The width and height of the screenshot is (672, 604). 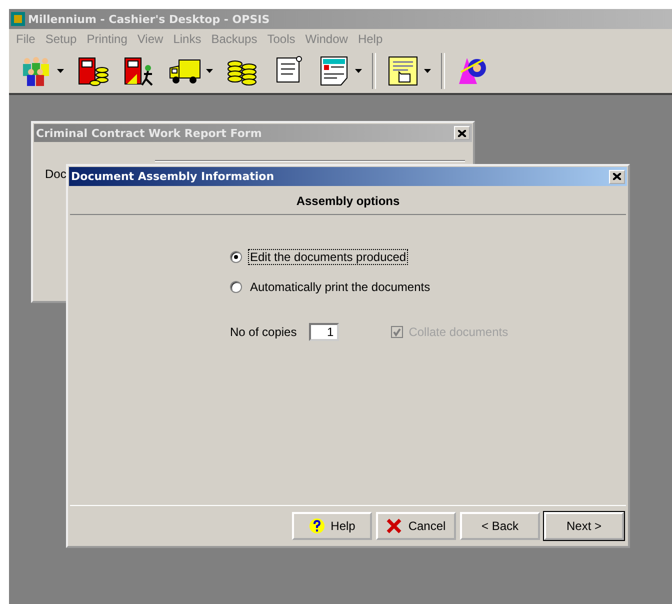 What do you see at coordinates (416, 526) in the screenshot?
I see `cancel-button: Cancel` at bounding box center [416, 526].